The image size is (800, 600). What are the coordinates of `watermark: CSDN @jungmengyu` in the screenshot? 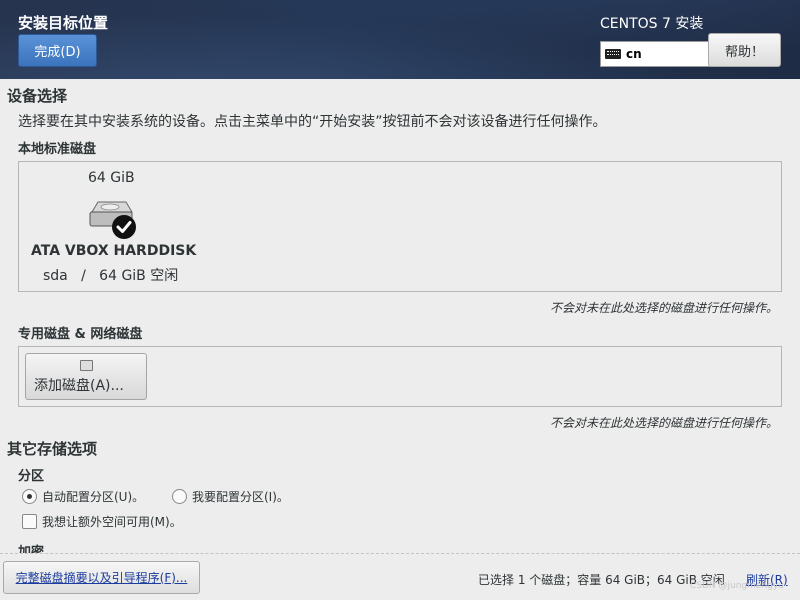 It's located at (737, 586).